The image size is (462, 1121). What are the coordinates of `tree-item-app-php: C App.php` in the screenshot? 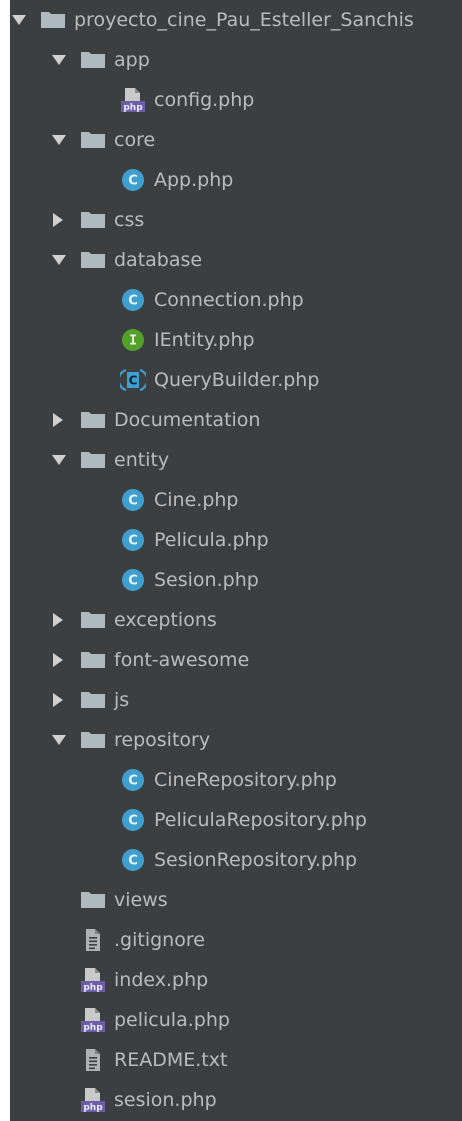 It's located at (236, 180).